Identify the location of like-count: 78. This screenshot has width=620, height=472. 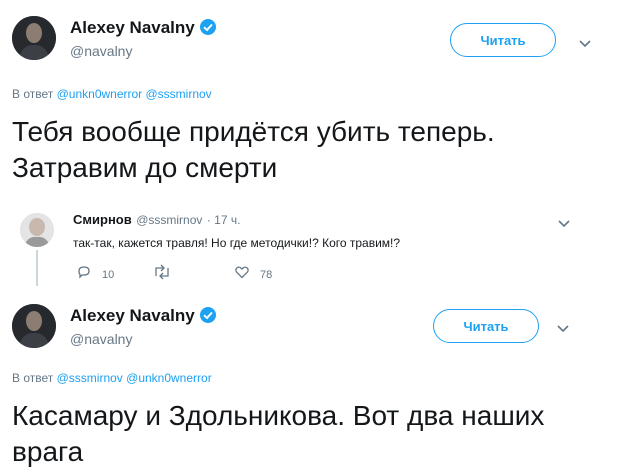
(266, 274).